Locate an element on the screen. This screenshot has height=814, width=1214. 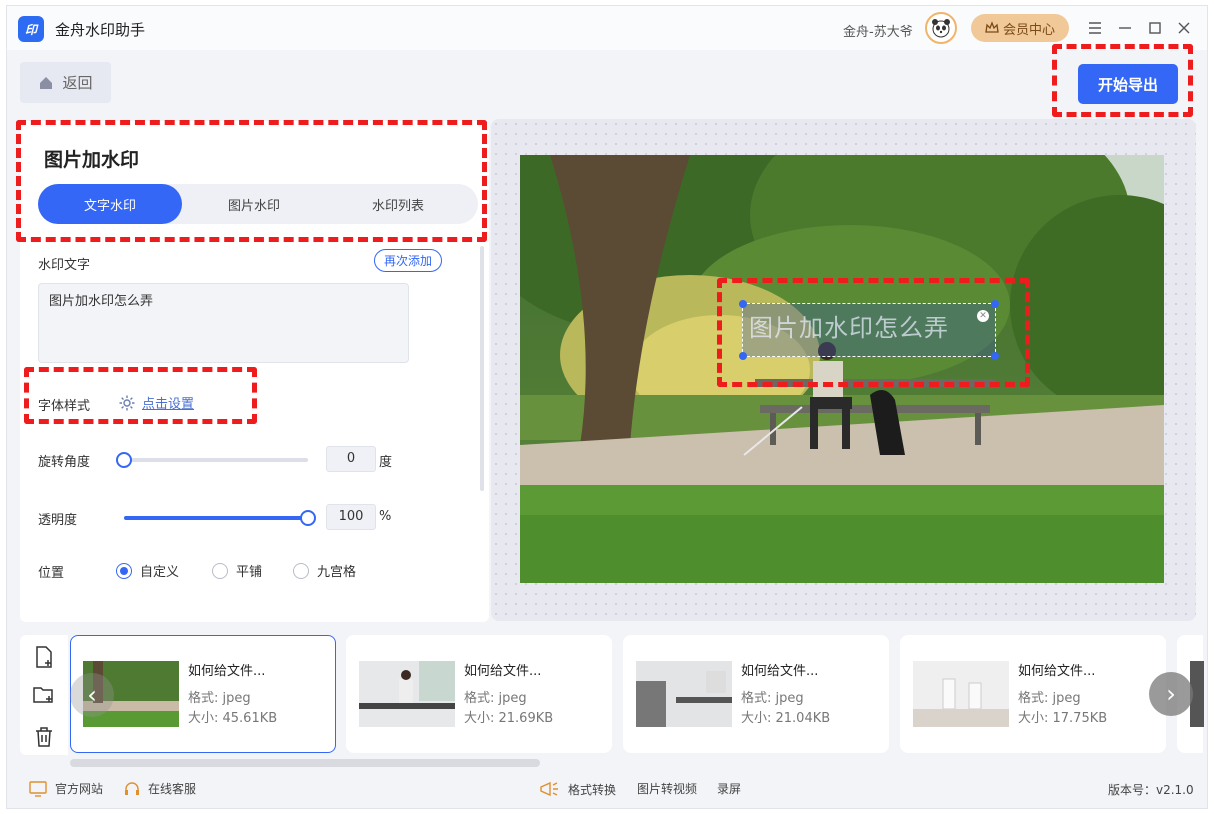
support-link: 在线客服 is located at coordinates (160, 788).